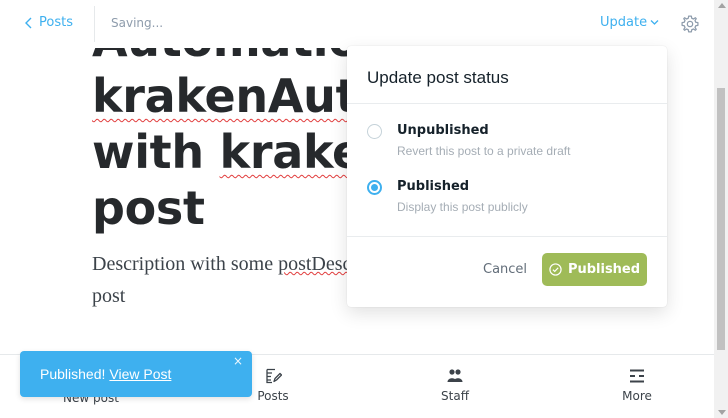 This screenshot has height=418, width=728. What do you see at coordinates (374, 131) in the screenshot?
I see `unpublished-radio` at bounding box center [374, 131].